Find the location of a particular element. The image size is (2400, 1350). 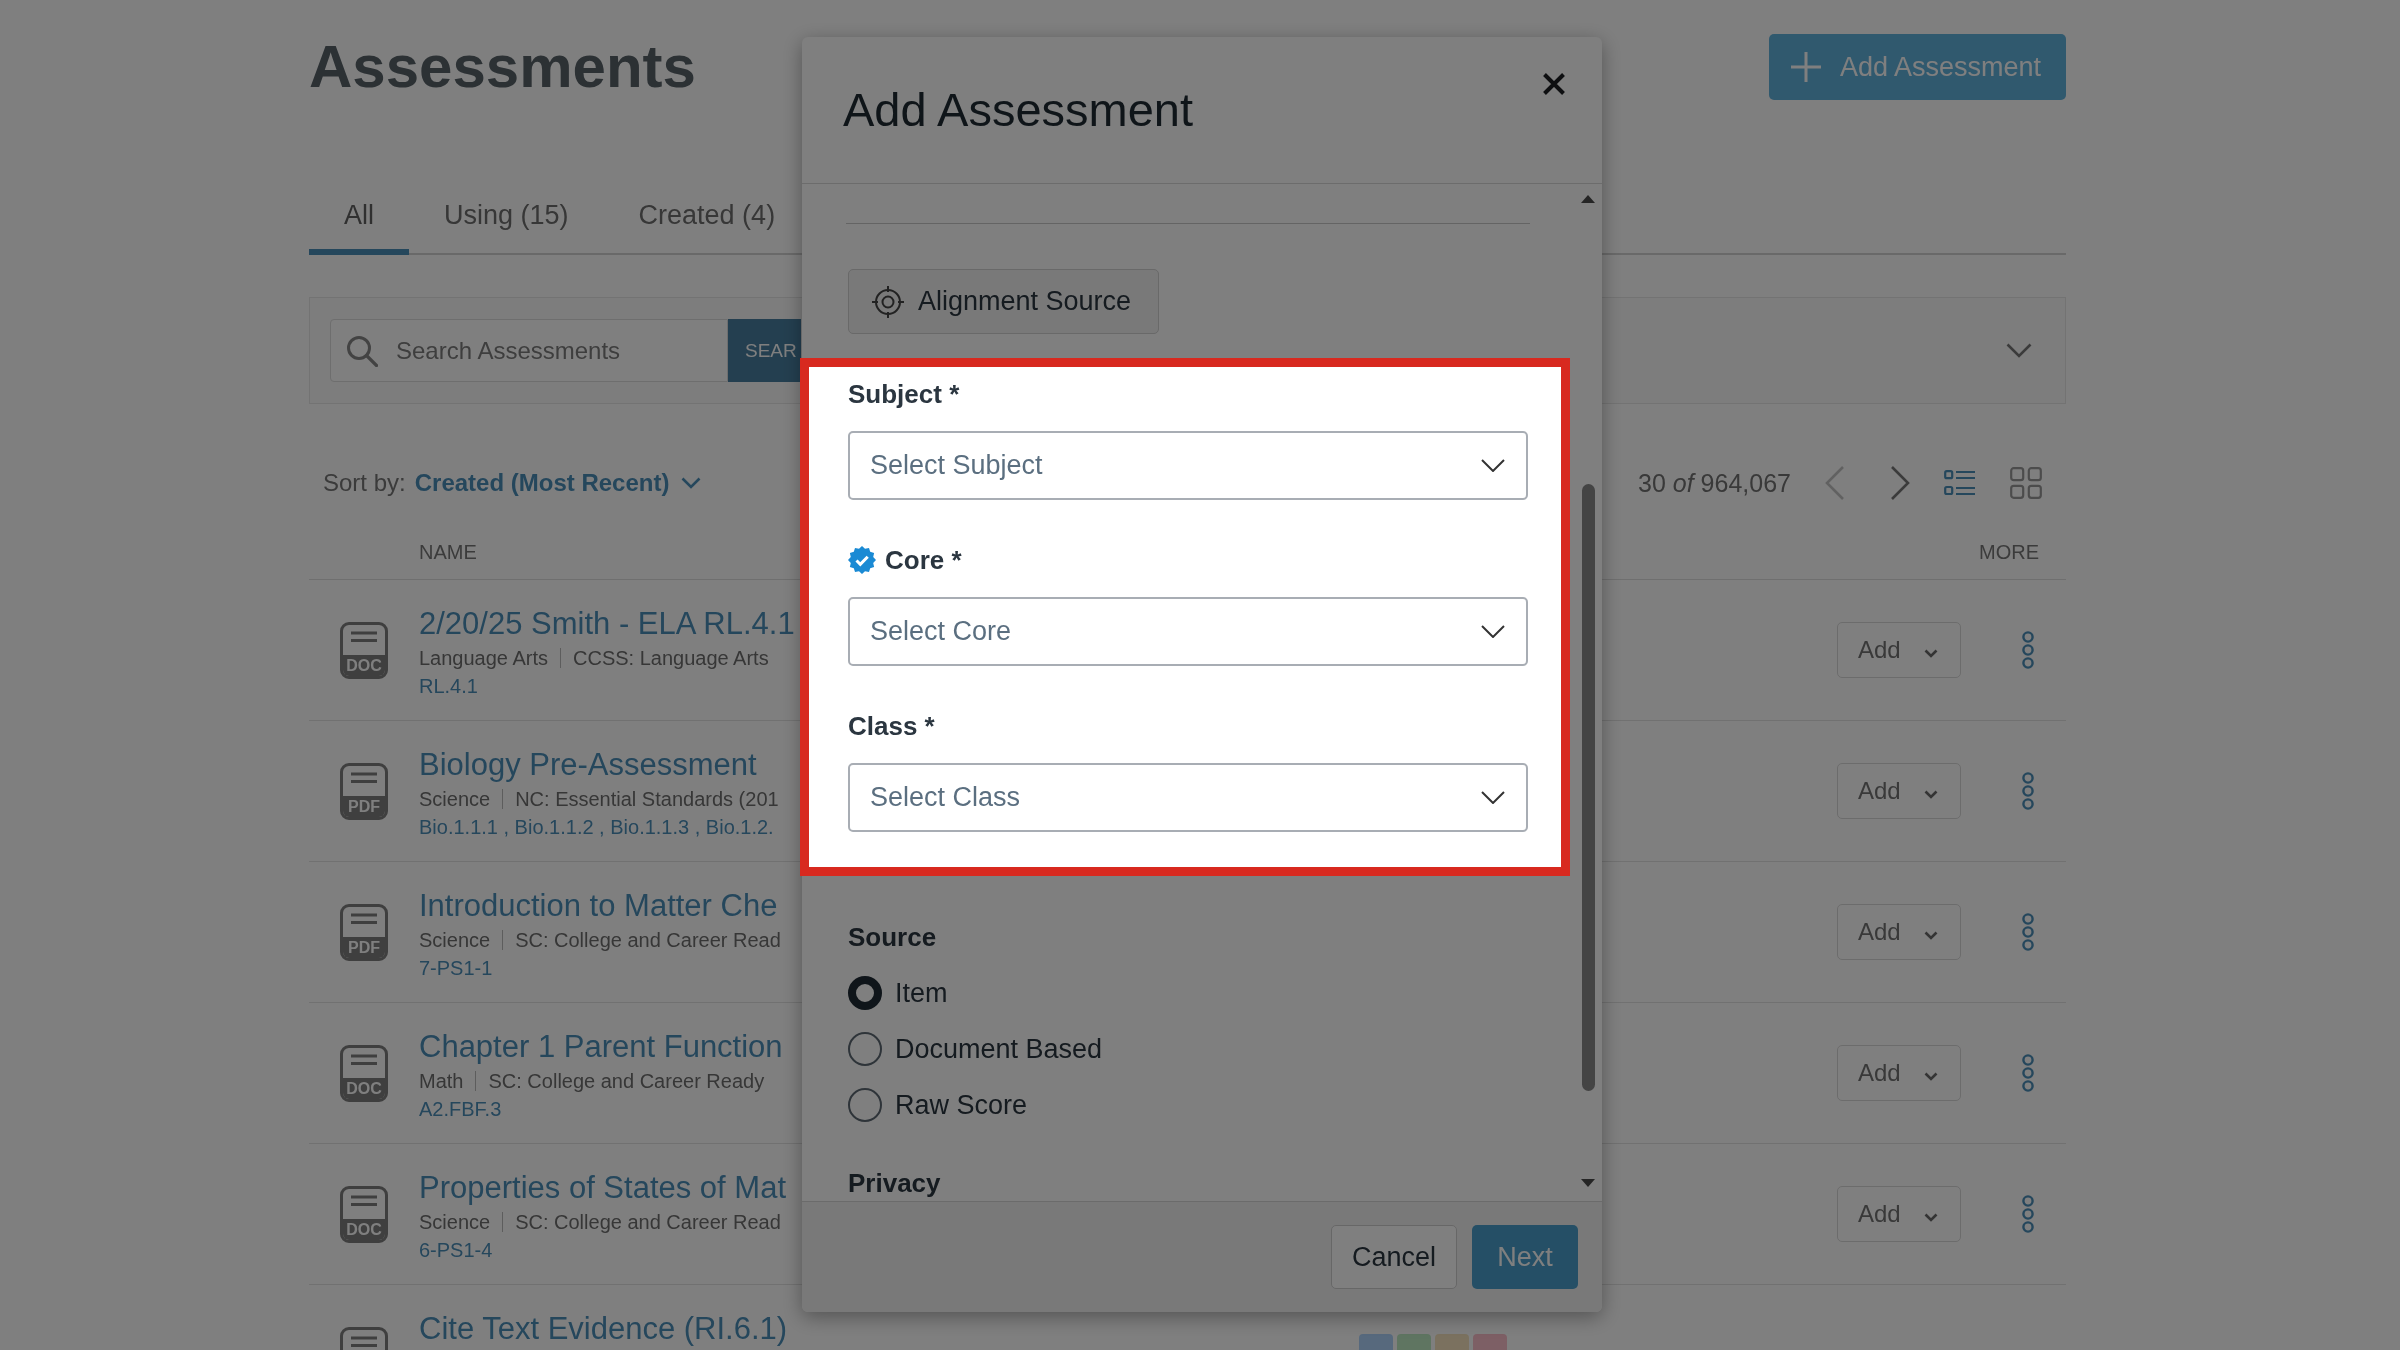

subject-text: Language Arts is located at coordinates (483, 658).